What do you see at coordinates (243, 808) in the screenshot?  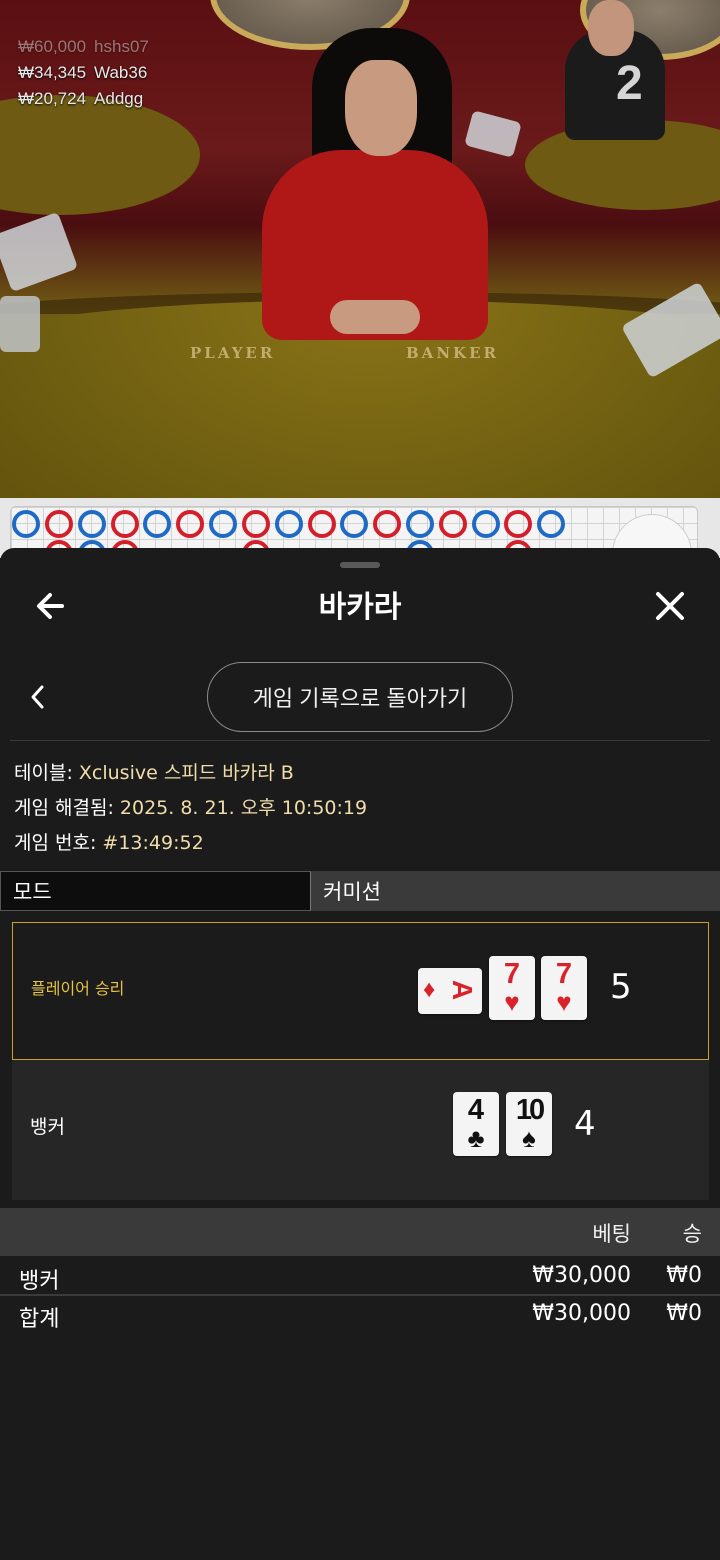 I see `resolved-info-value: 2025. 8. 21. 오후 10:50:19` at bounding box center [243, 808].